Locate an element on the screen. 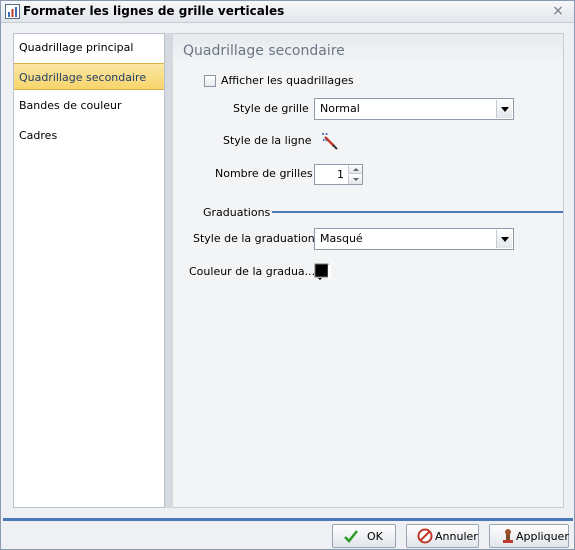  ok-button: OK is located at coordinates (364, 536).